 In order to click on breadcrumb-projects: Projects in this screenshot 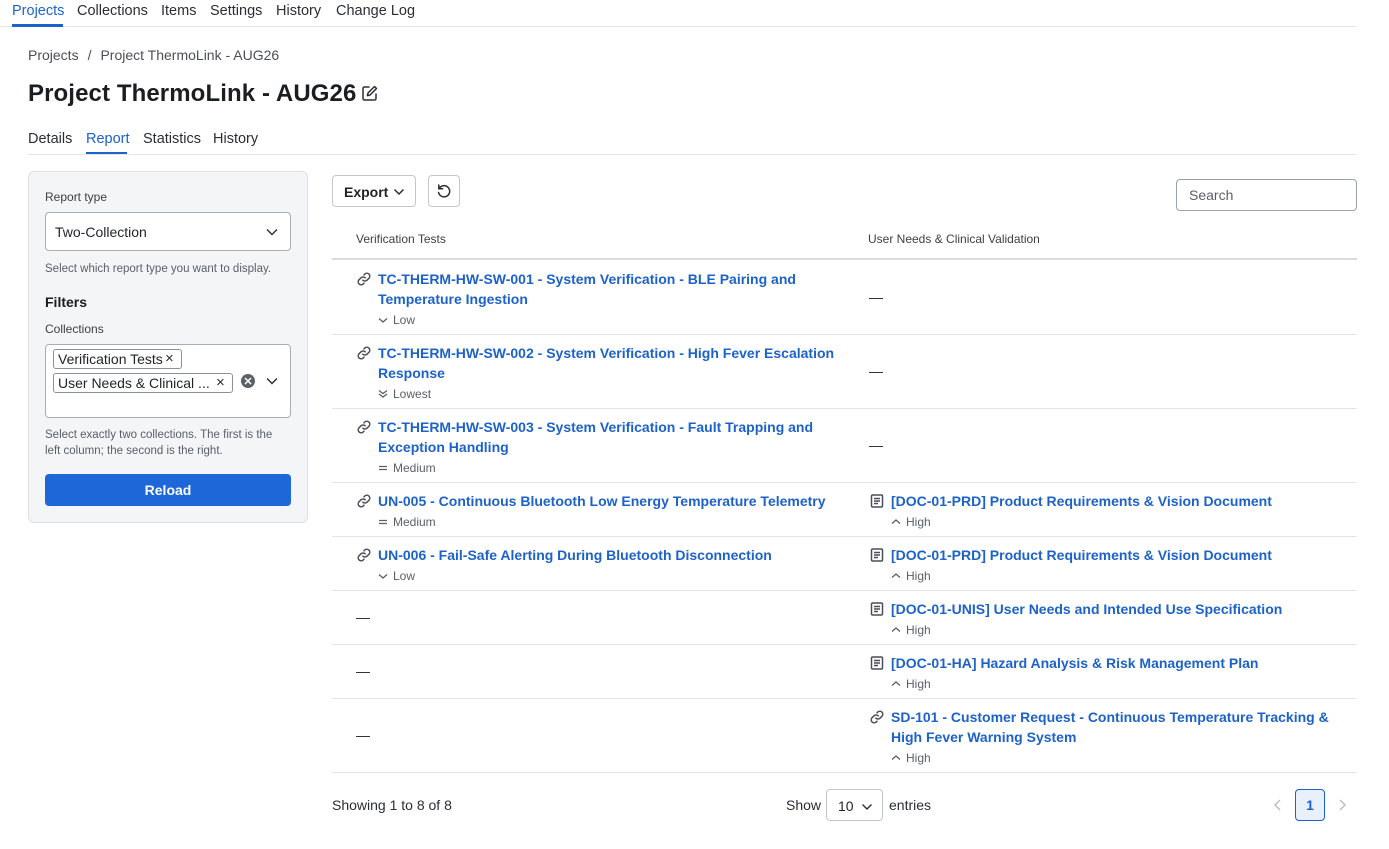, I will do `click(53, 55)`.